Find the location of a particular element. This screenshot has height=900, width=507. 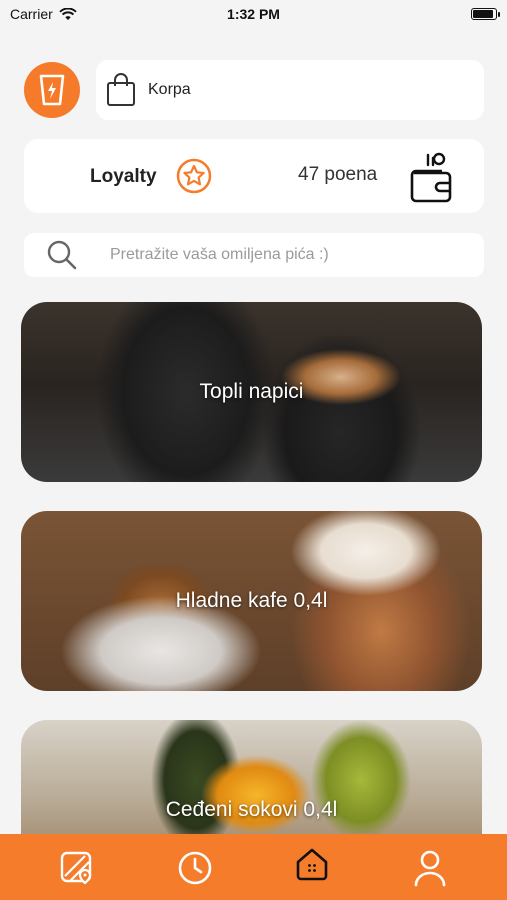

category-label: Ceđeni sokovi 0,4l is located at coordinates (251, 809).